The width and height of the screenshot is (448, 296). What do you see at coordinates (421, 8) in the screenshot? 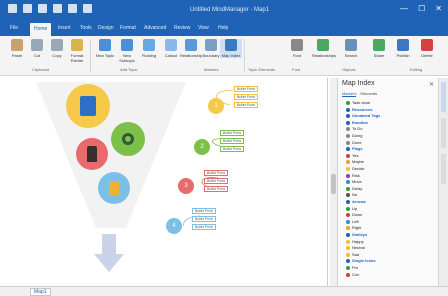
I see `maximize-icon: ☐` at bounding box center [421, 8].